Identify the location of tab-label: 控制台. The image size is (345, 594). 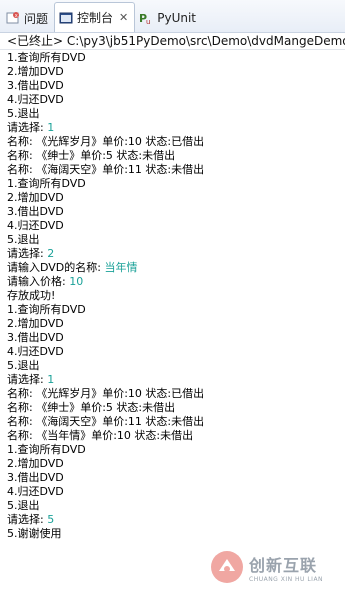
(95, 18).